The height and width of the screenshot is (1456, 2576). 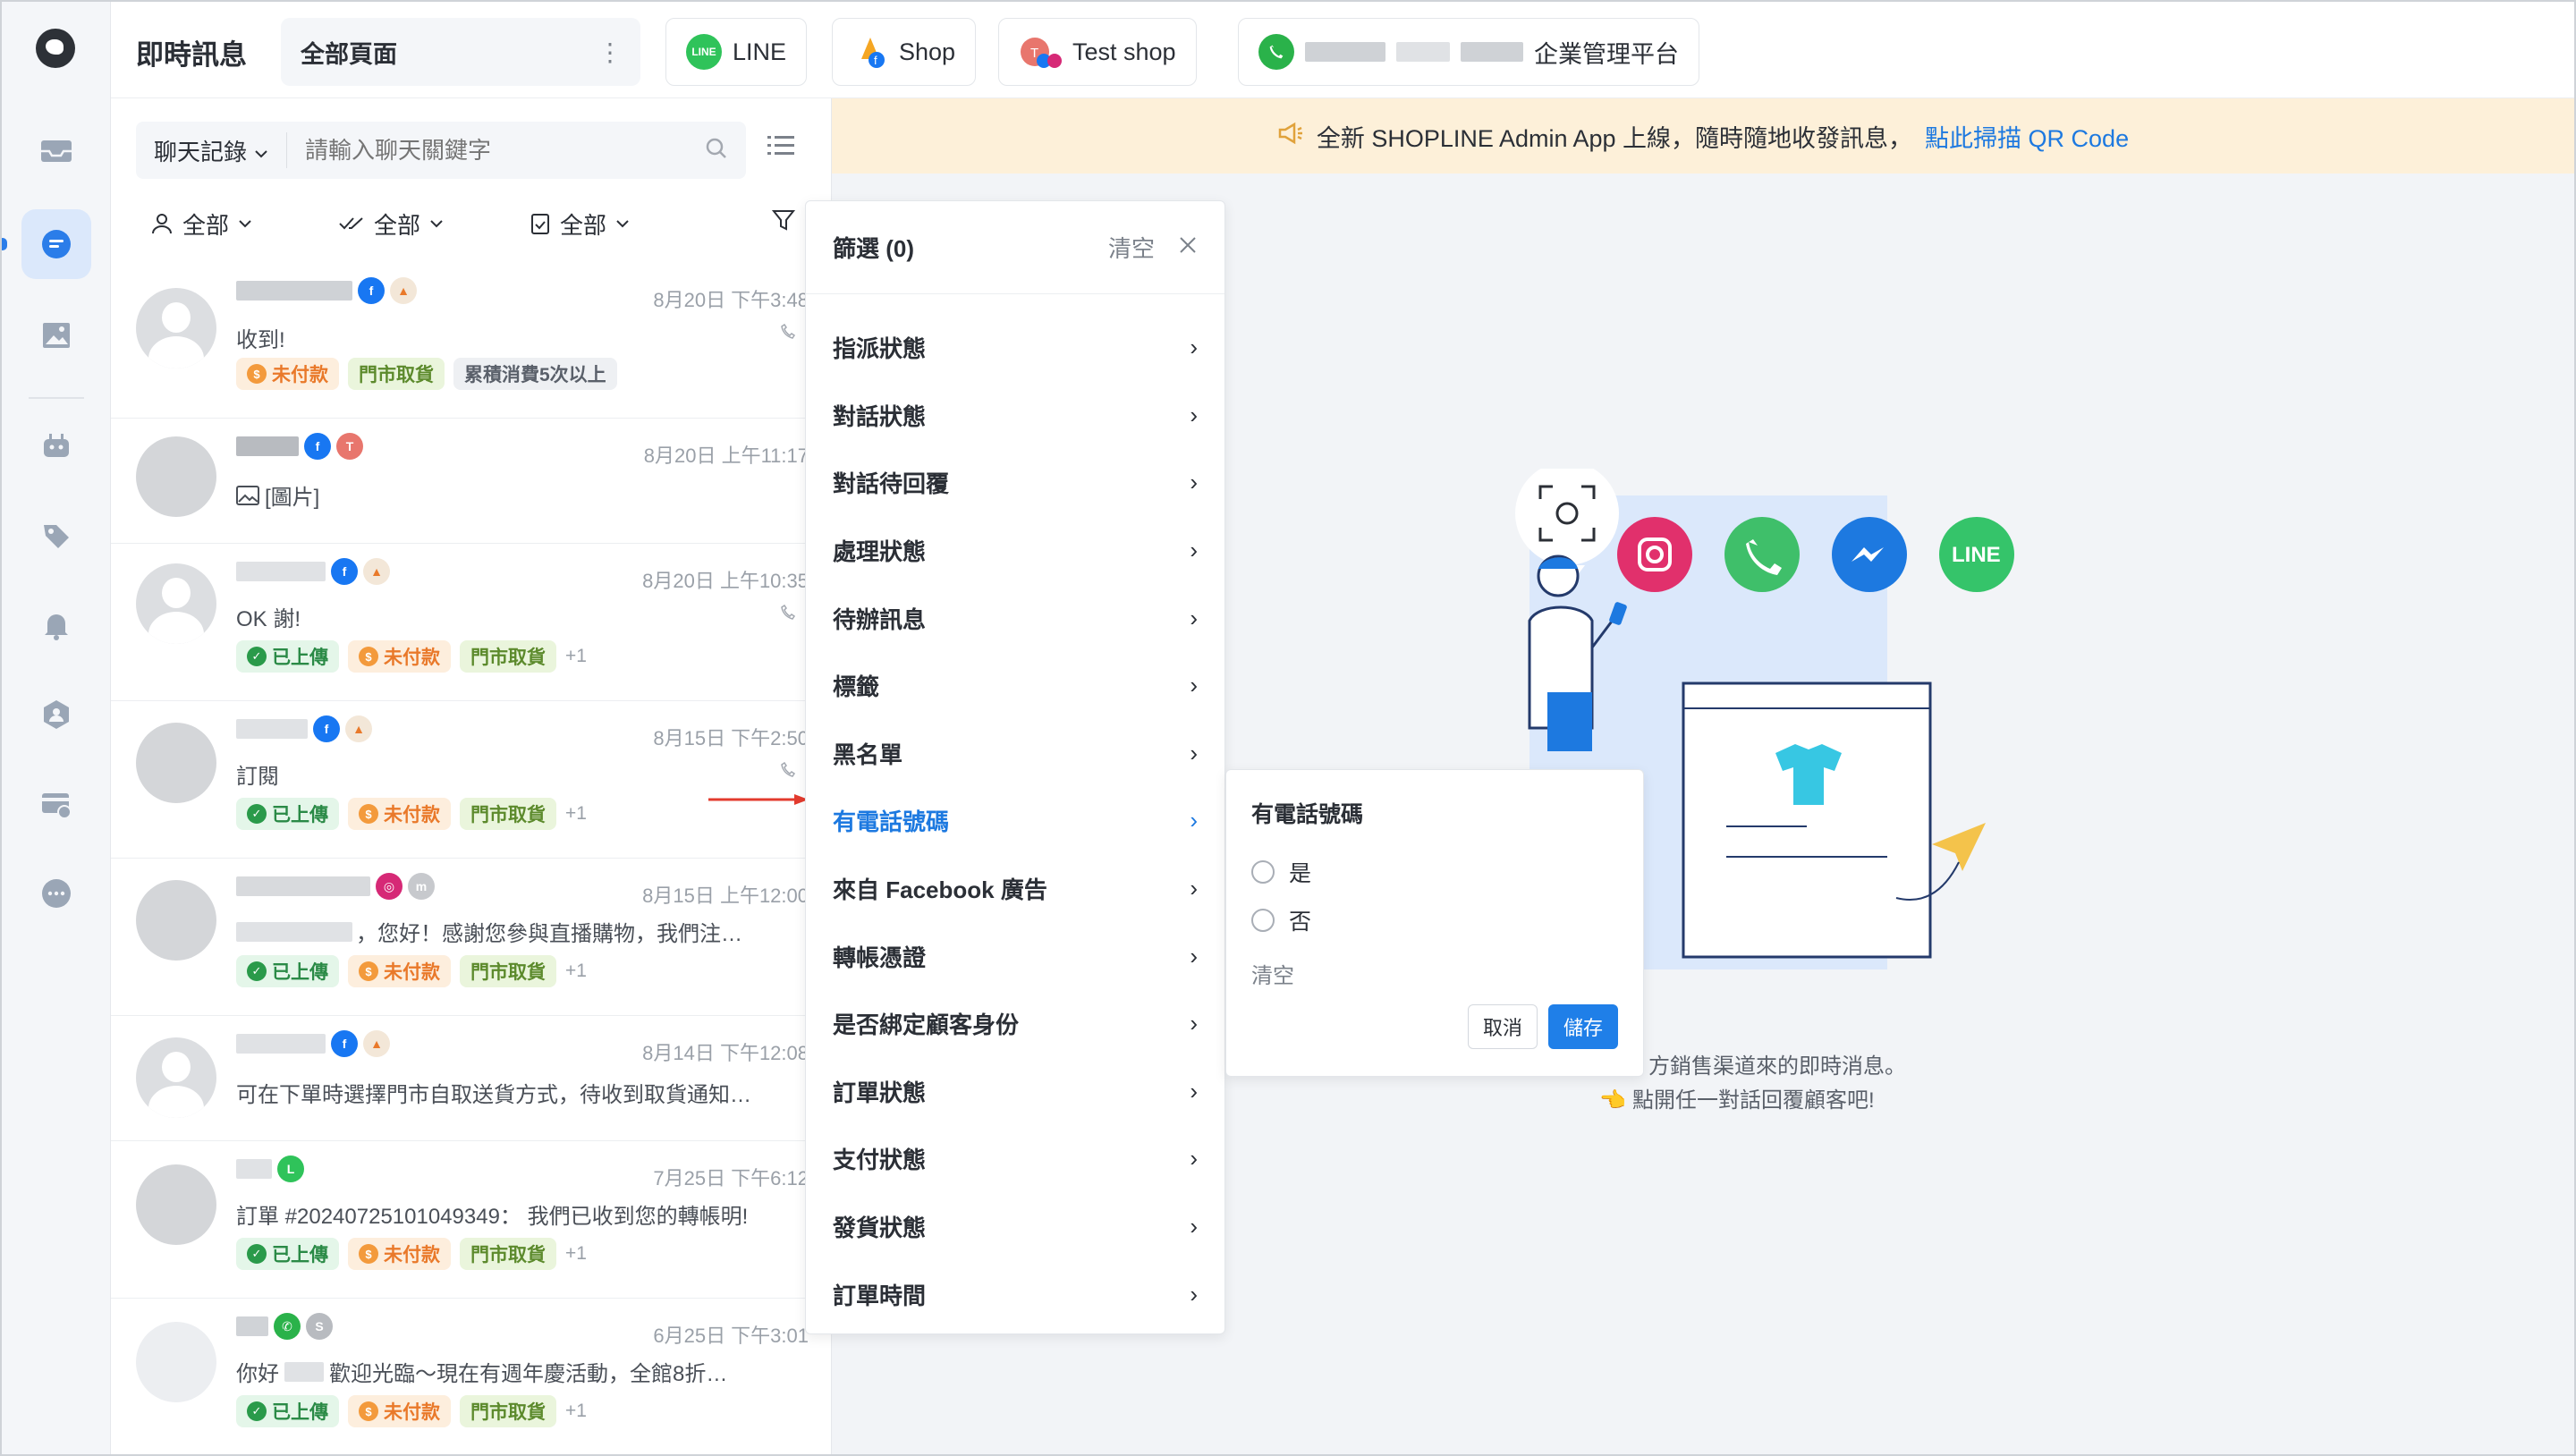 I want to click on read-filter-label: 全部, so click(x=397, y=225).